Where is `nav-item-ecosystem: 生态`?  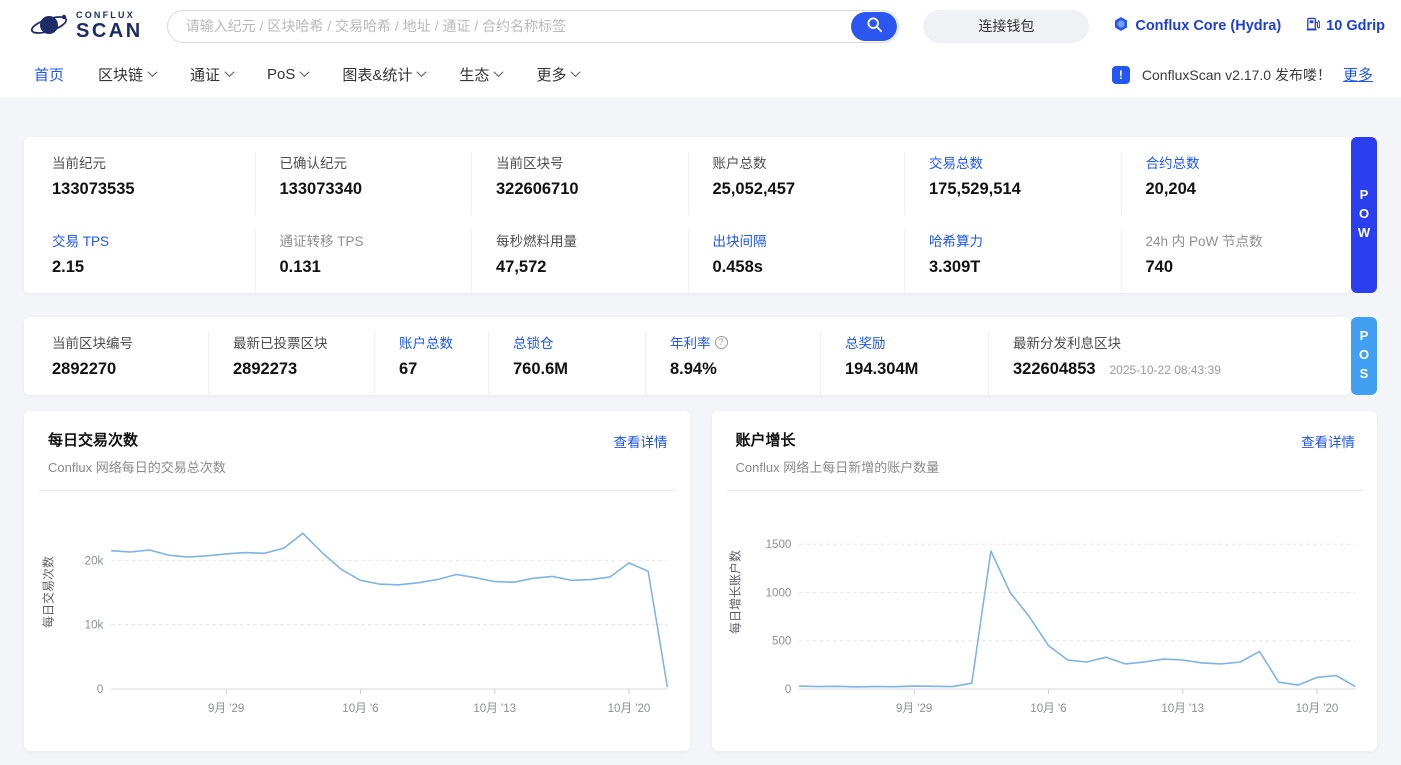
nav-item-ecosystem: 生态 is located at coordinates (481, 74).